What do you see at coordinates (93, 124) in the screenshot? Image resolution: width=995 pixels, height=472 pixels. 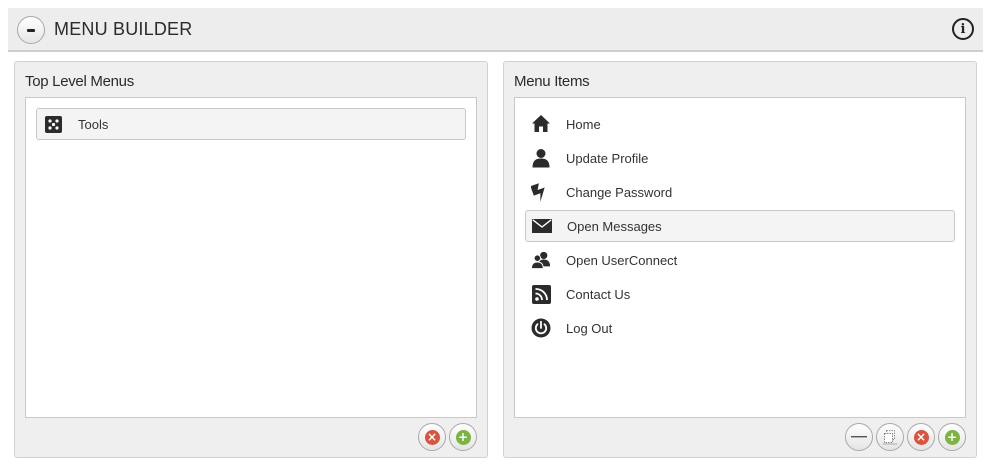 I see `list-item-label: Tools` at bounding box center [93, 124].